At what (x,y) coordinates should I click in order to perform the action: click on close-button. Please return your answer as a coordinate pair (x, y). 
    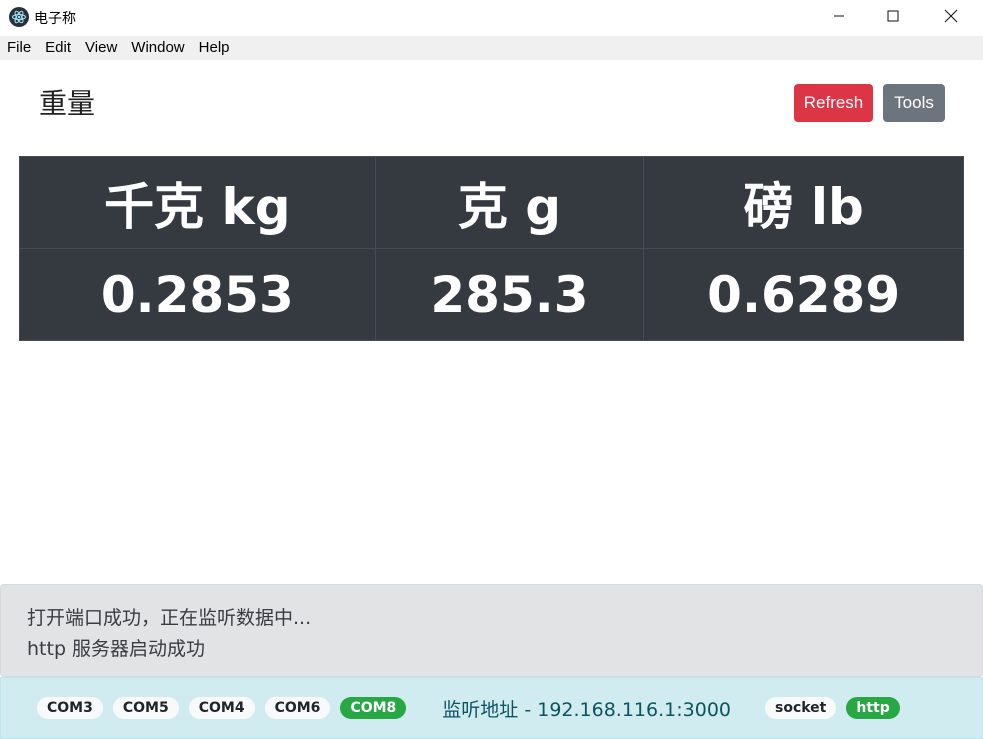
    Looking at the image, I should click on (951, 16).